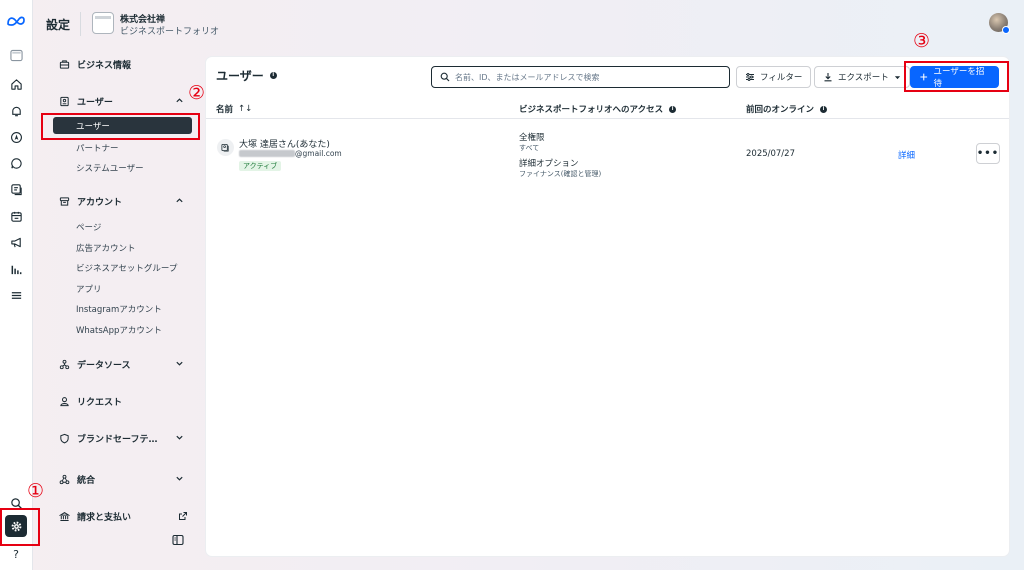 The image size is (1024, 570). I want to click on search-input, so click(580, 77).